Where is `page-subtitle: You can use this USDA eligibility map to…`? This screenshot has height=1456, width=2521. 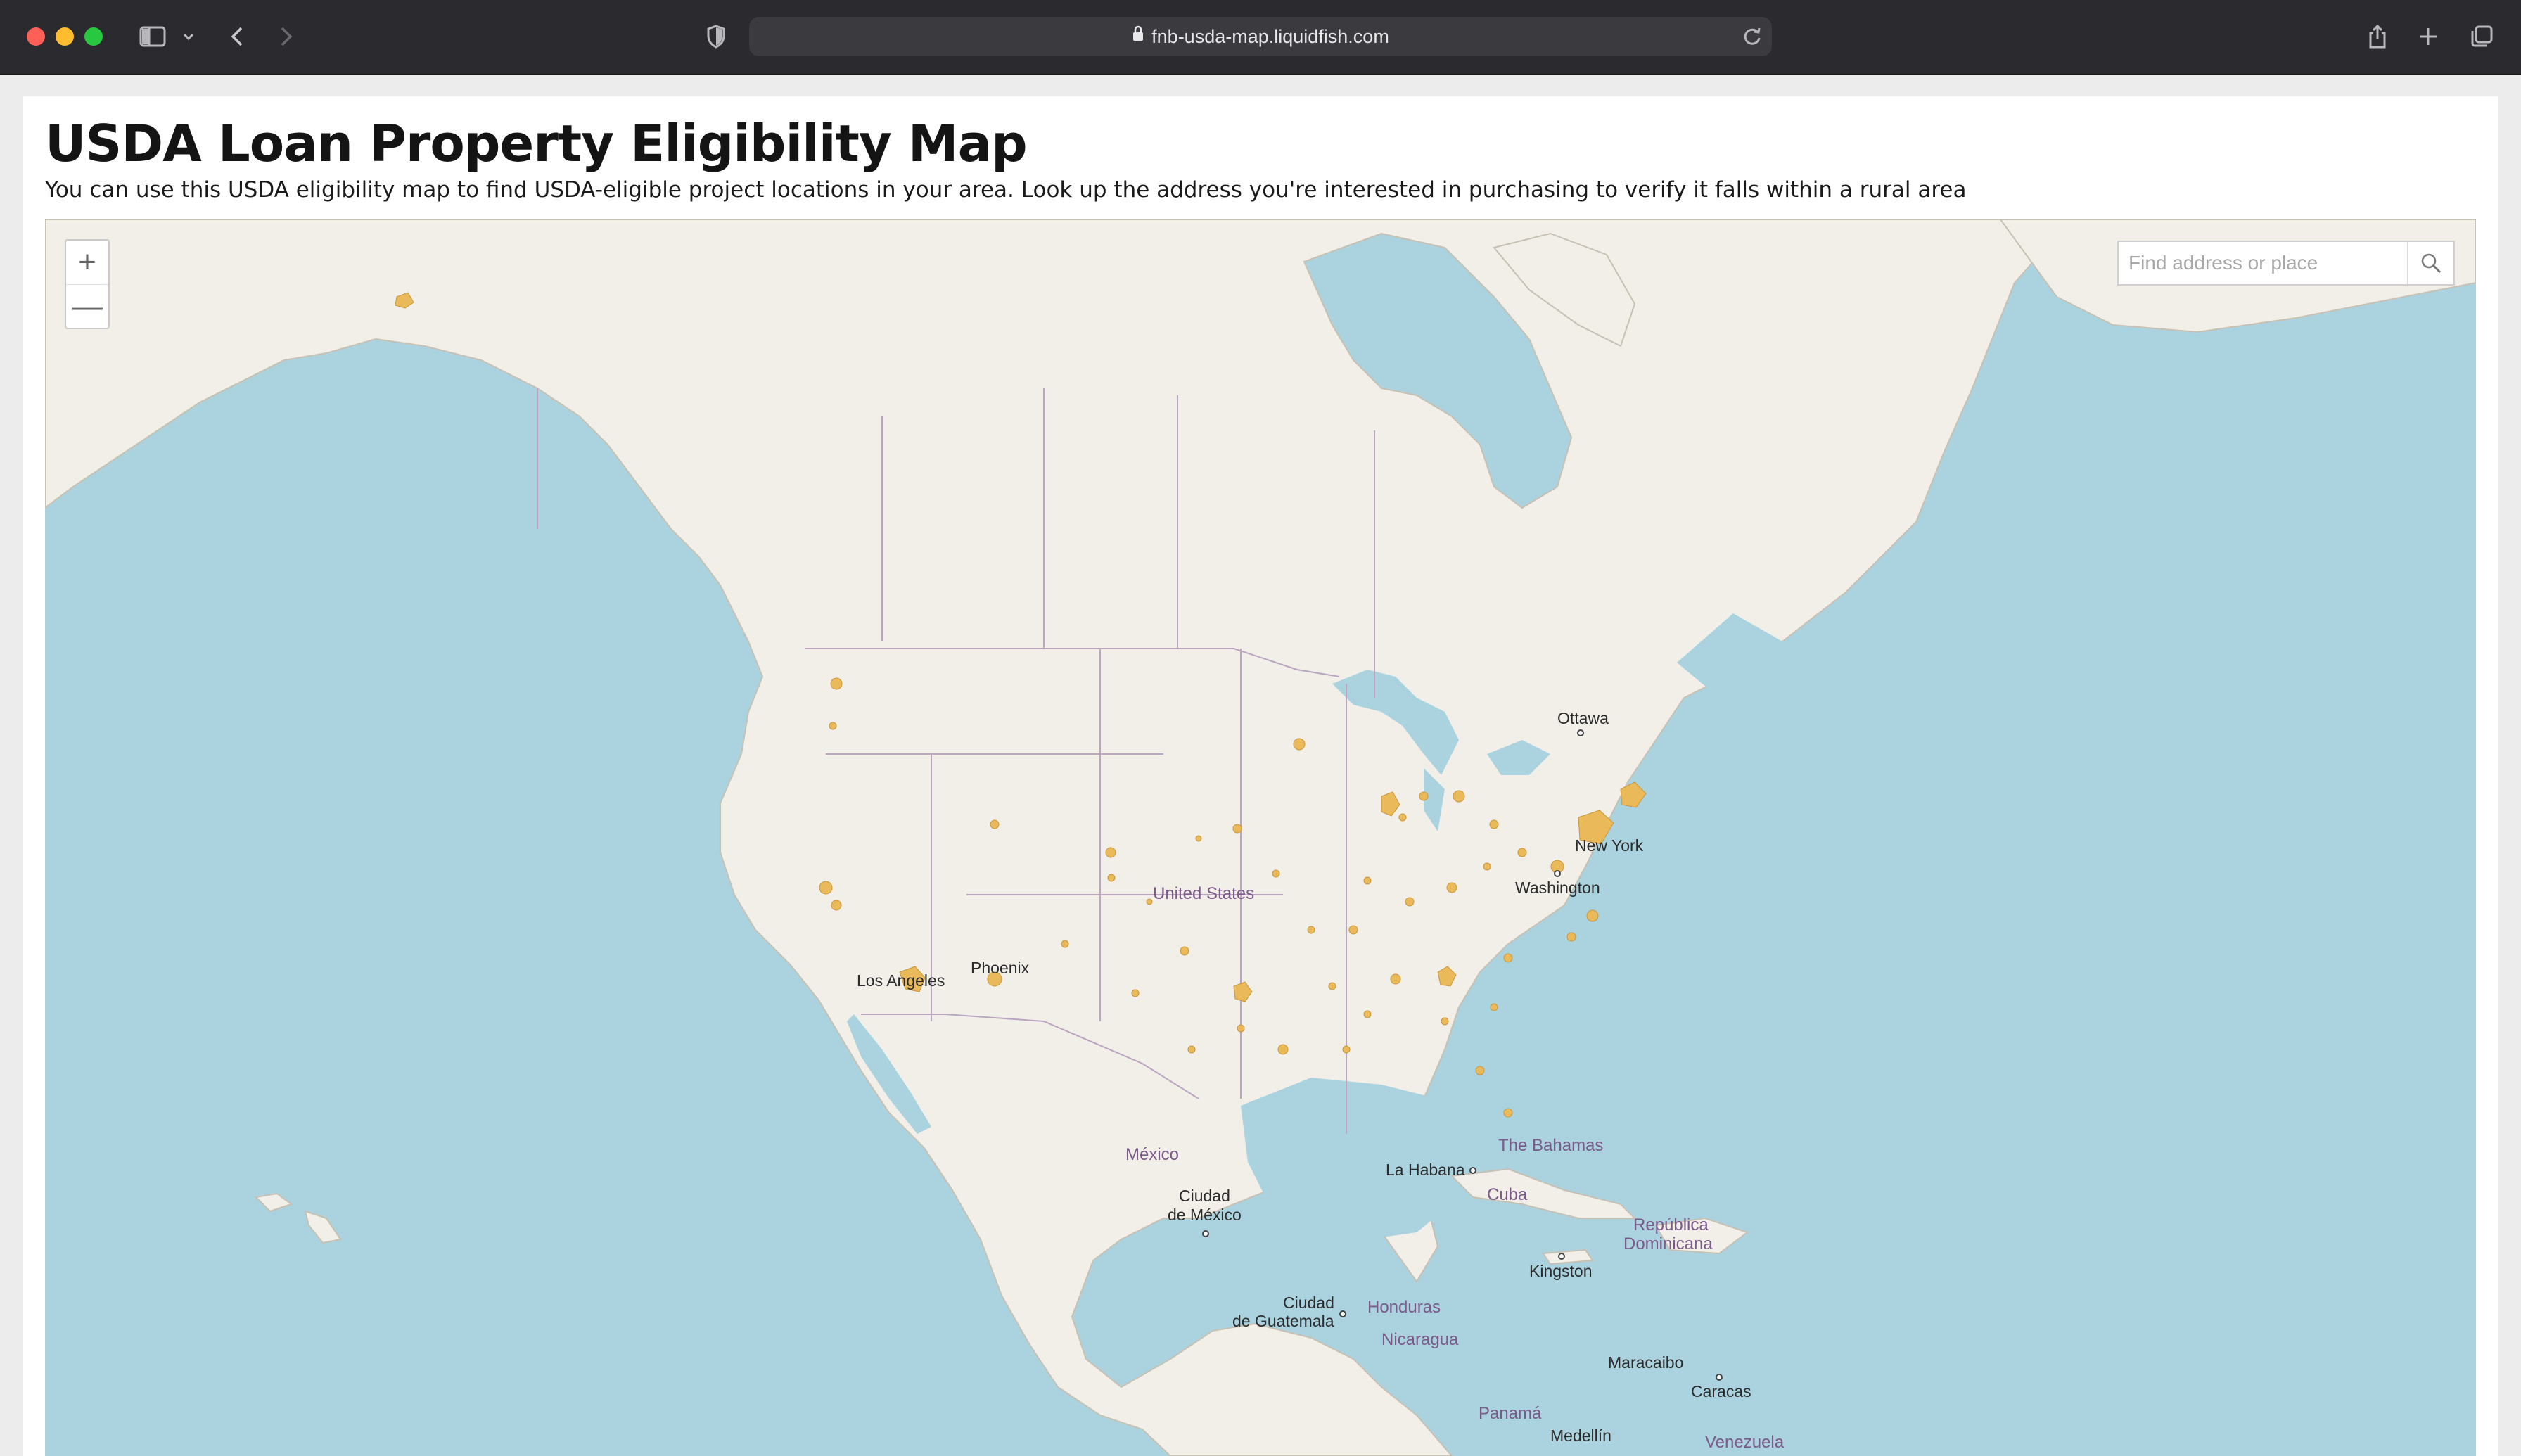 page-subtitle: You can use this USDA eligibility map to… is located at coordinates (1006, 190).